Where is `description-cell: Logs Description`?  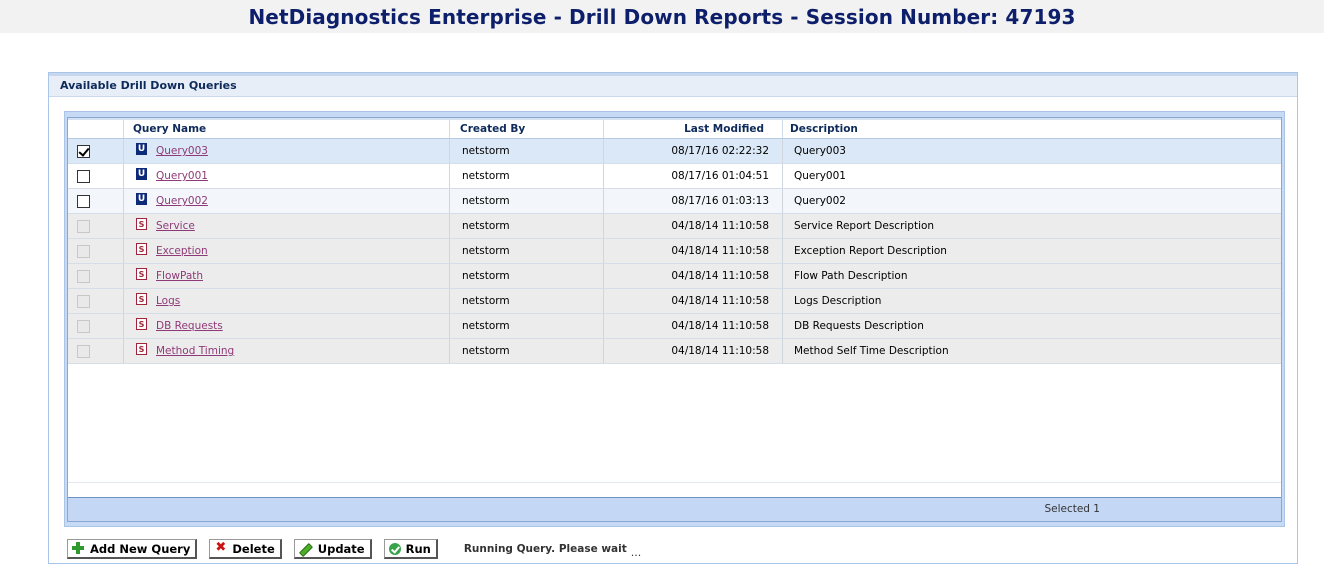
description-cell: Logs Description is located at coordinates (838, 301).